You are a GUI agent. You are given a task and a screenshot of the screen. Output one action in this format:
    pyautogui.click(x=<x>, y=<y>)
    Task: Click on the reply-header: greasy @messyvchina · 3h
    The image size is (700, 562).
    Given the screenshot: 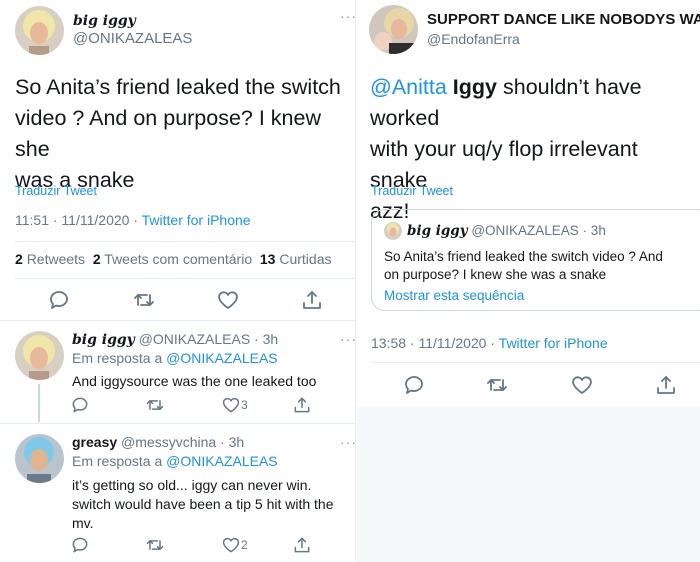 What is the action you would take?
    pyautogui.click(x=158, y=442)
    